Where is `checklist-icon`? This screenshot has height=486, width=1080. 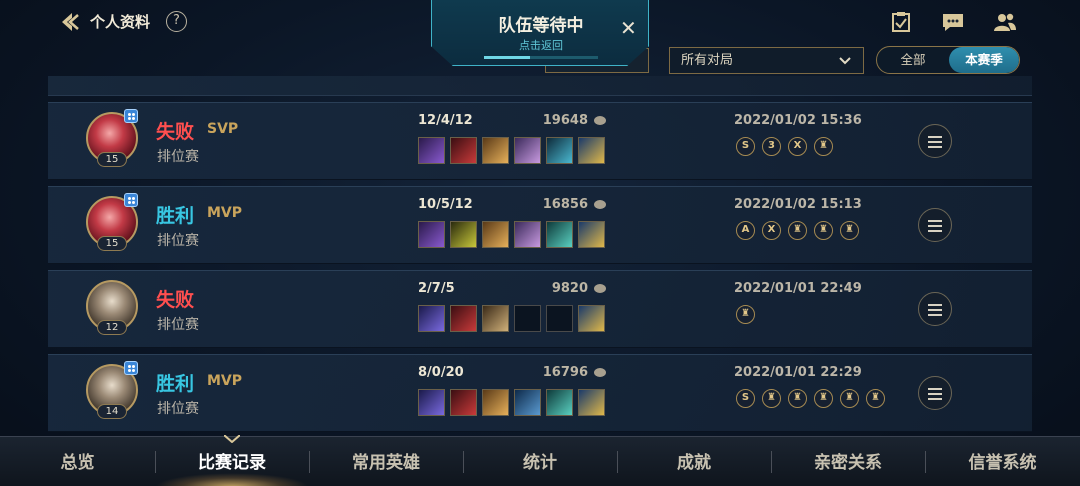
checklist-icon is located at coordinates (901, 22).